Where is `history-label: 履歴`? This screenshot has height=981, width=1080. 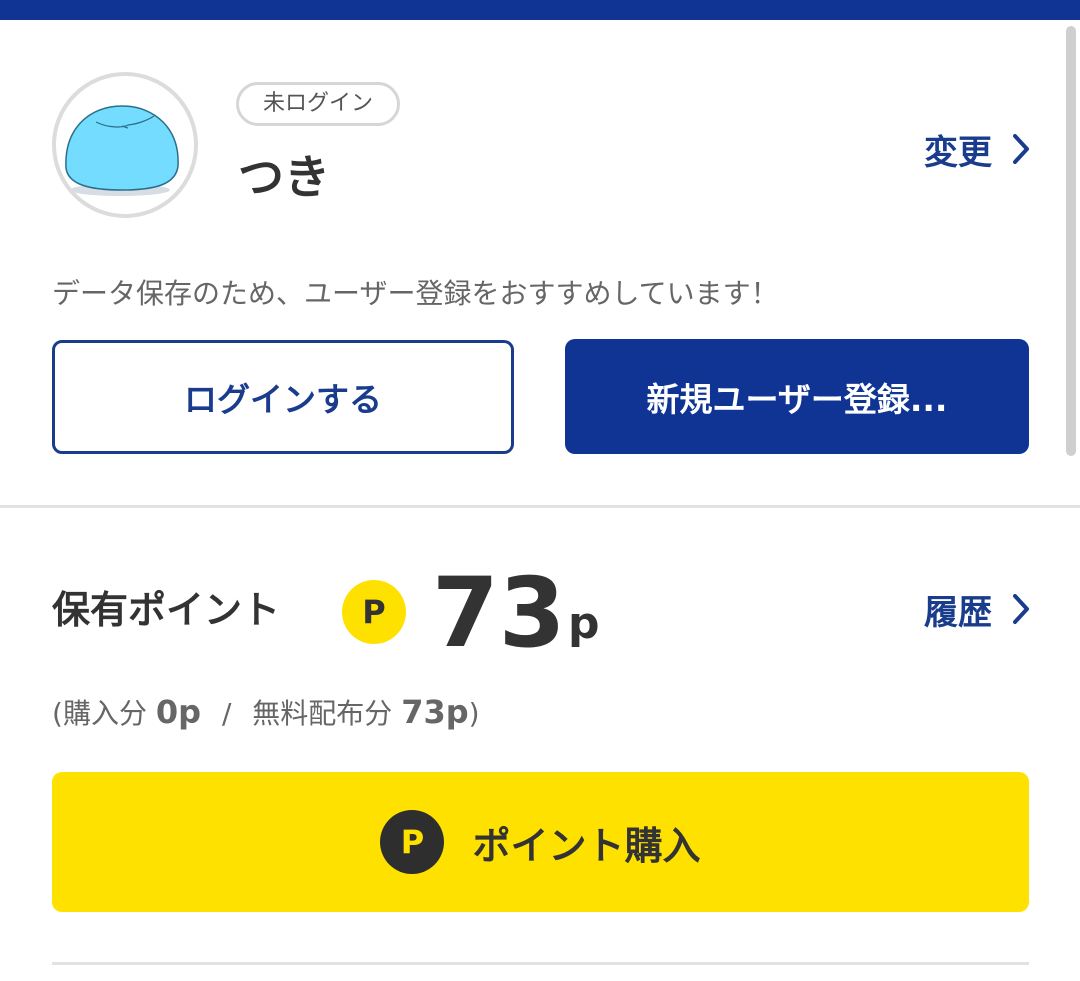 history-label: 履歴 is located at coordinates (958, 612).